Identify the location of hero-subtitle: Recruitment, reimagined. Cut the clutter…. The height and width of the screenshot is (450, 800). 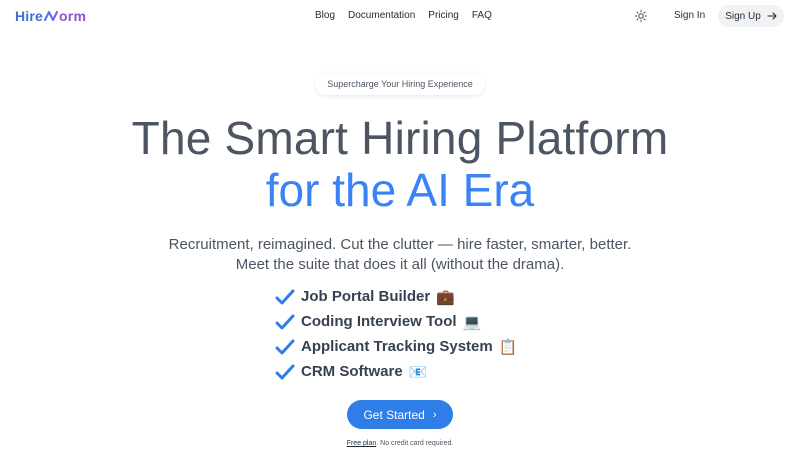
(400, 255).